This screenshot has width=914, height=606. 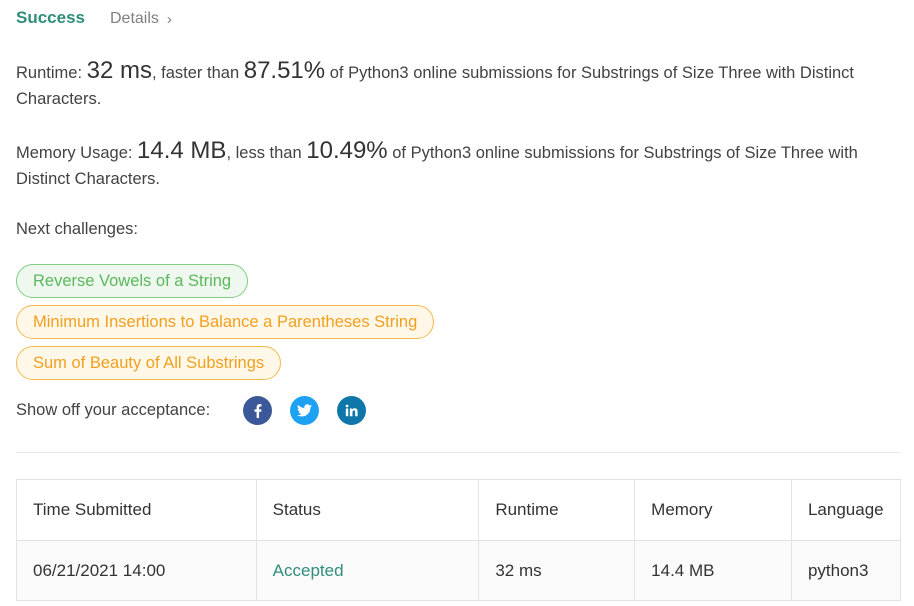 What do you see at coordinates (367, 570) in the screenshot?
I see `cell-status-link: Accepted` at bounding box center [367, 570].